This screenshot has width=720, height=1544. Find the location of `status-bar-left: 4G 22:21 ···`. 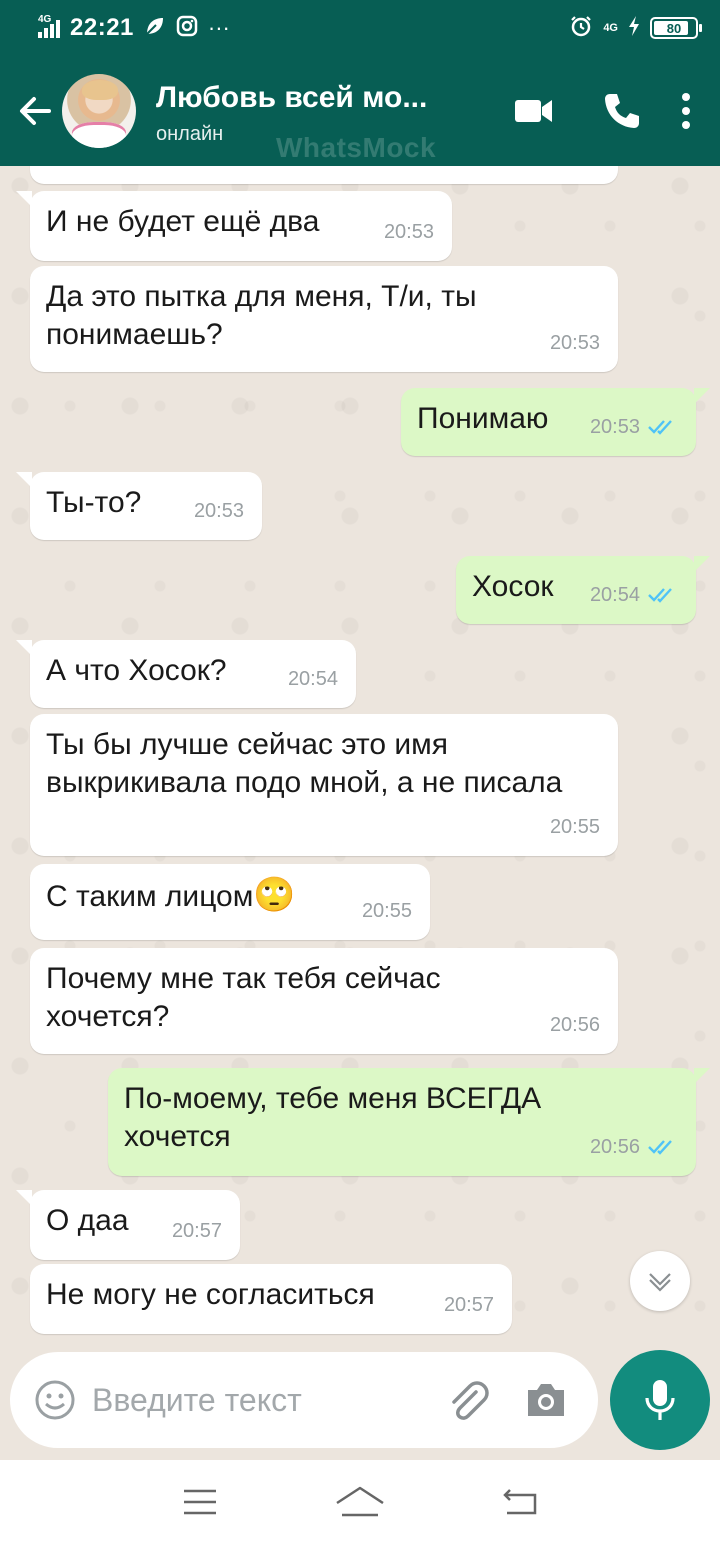

status-bar-left: 4G 22:21 ··· is located at coordinates (134, 28).